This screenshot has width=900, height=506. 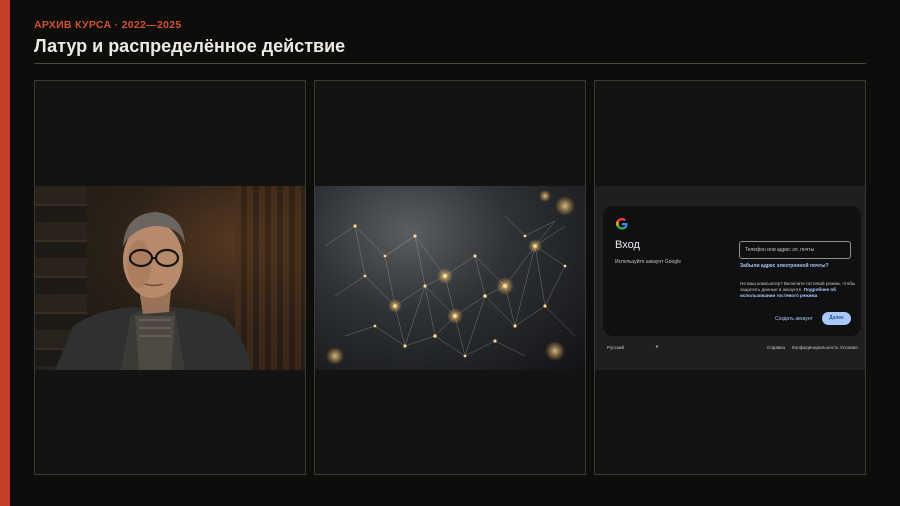 I want to click on portrait-image, so click(x=170, y=278).